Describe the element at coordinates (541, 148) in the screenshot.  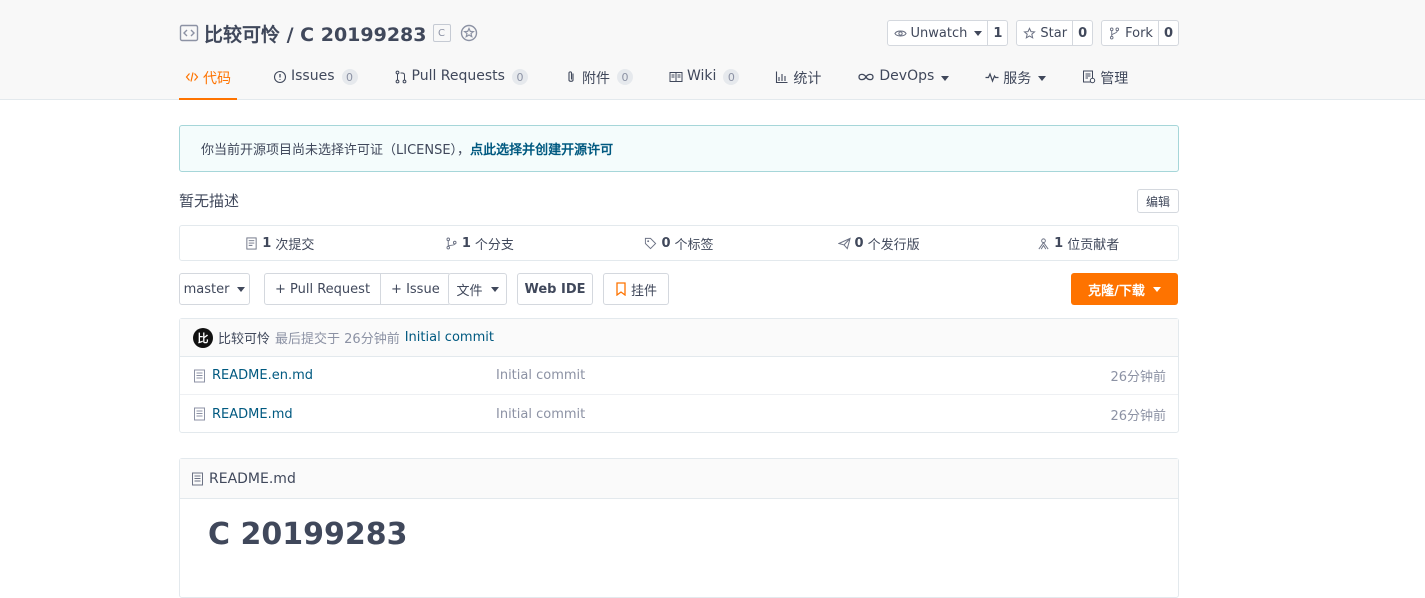
I see `create-license-link: 点此选择并创建开源许可` at that location.